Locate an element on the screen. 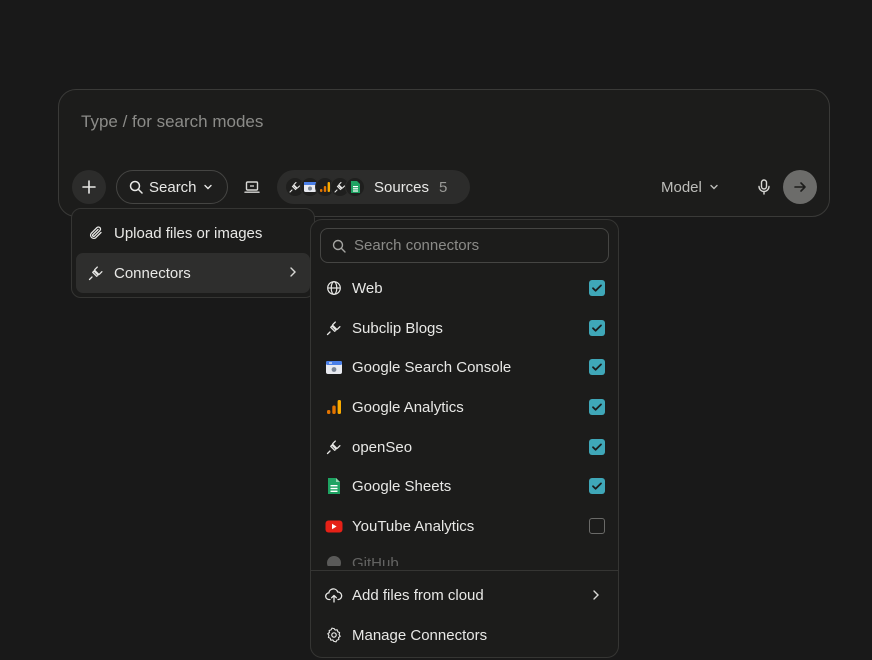  connectors-item: Connectors is located at coordinates (193, 273).